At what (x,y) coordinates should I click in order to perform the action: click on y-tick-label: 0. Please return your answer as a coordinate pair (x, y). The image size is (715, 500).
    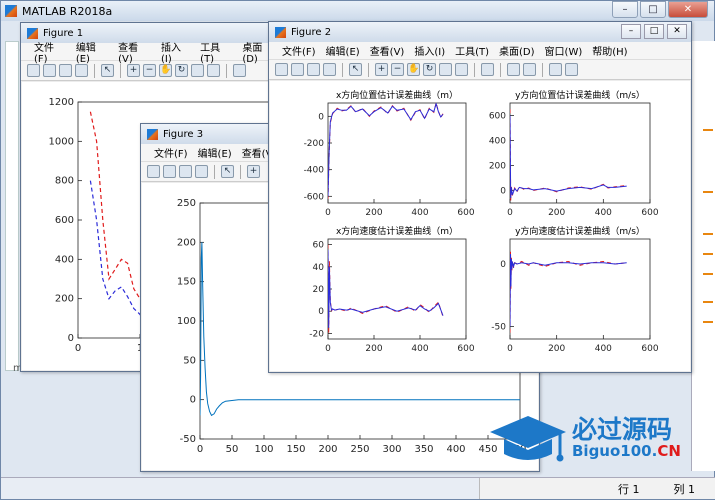
    Looking at the image, I should click on (321, 117).